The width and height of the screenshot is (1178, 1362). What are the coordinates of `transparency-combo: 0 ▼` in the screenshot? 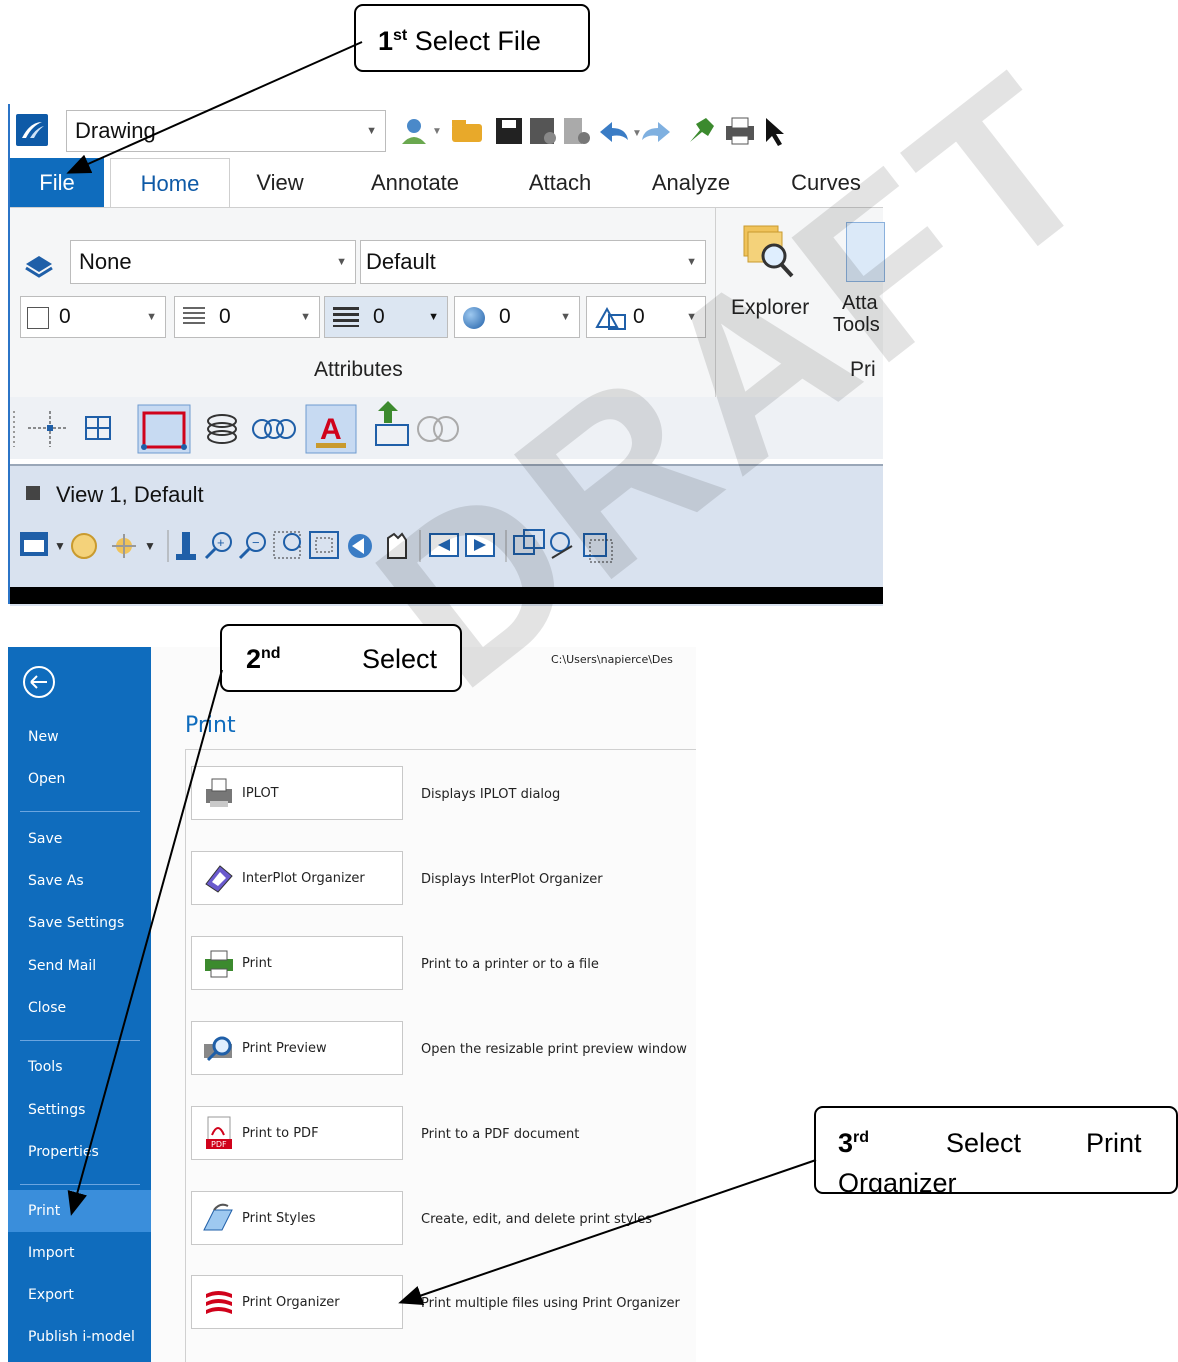 It's located at (517, 317).